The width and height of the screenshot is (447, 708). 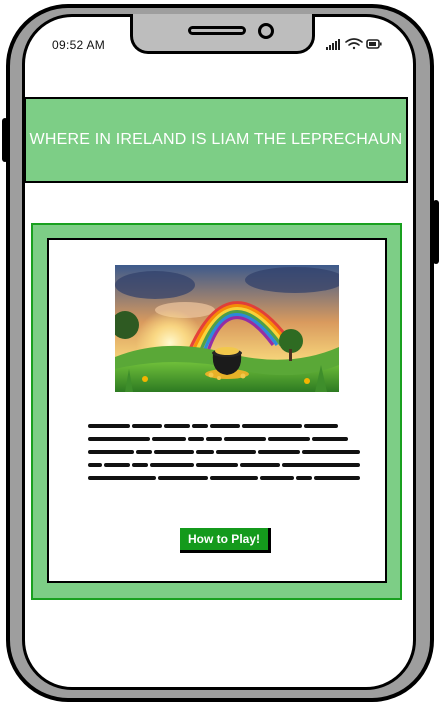 What do you see at coordinates (217, 30) in the screenshot?
I see `speaker-icon` at bounding box center [217, 30].